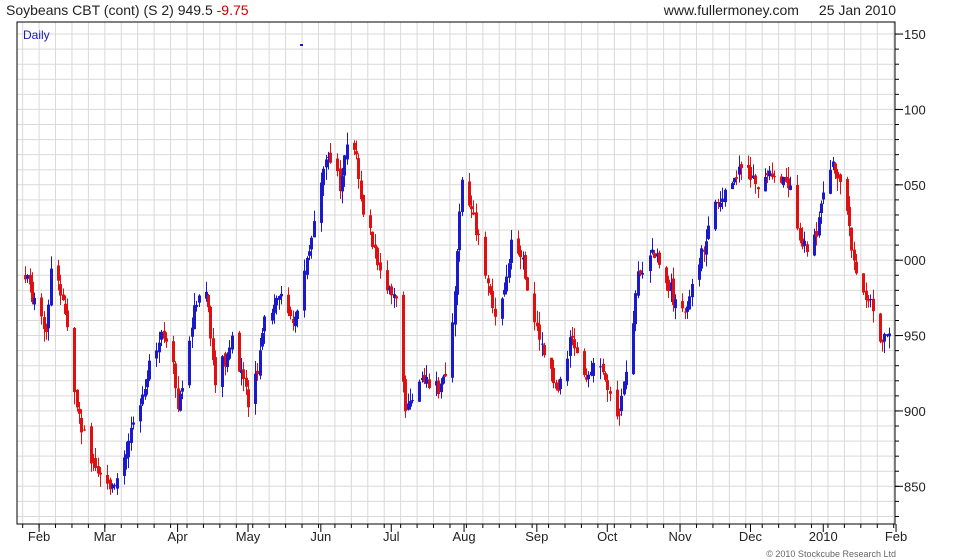 Image resolution: width=980 pixels, height=560 pixels. I want to click on y-tick-label: 000, so click(915, 260).